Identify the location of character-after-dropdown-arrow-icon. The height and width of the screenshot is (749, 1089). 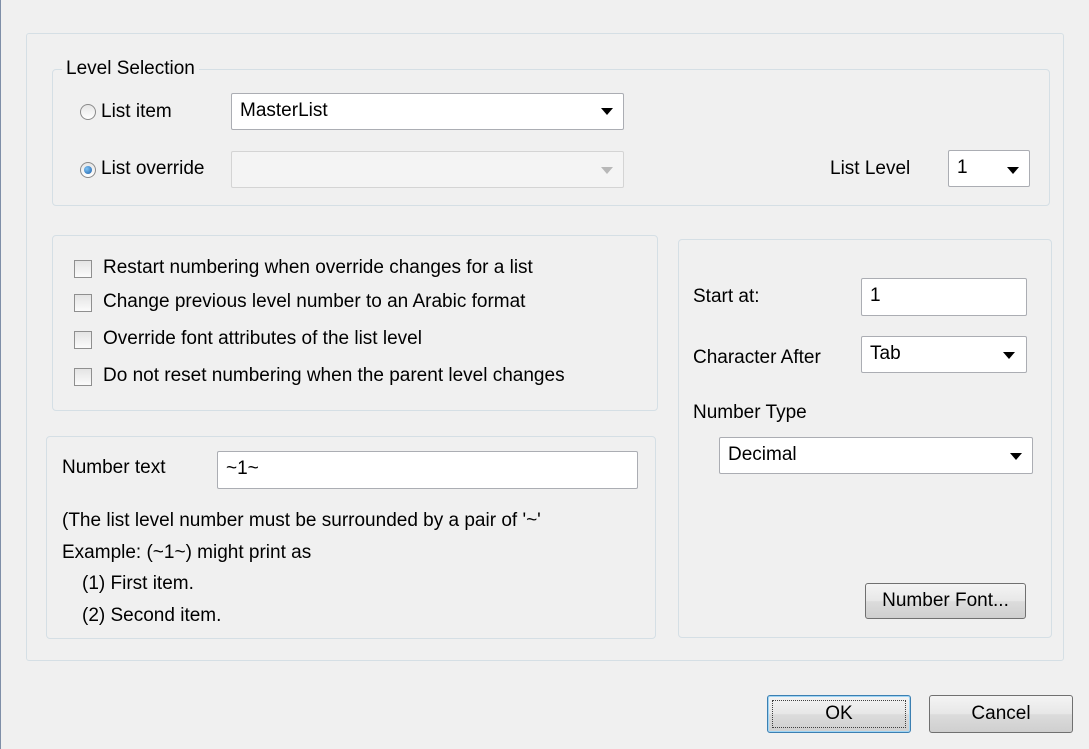
(1009, 355).